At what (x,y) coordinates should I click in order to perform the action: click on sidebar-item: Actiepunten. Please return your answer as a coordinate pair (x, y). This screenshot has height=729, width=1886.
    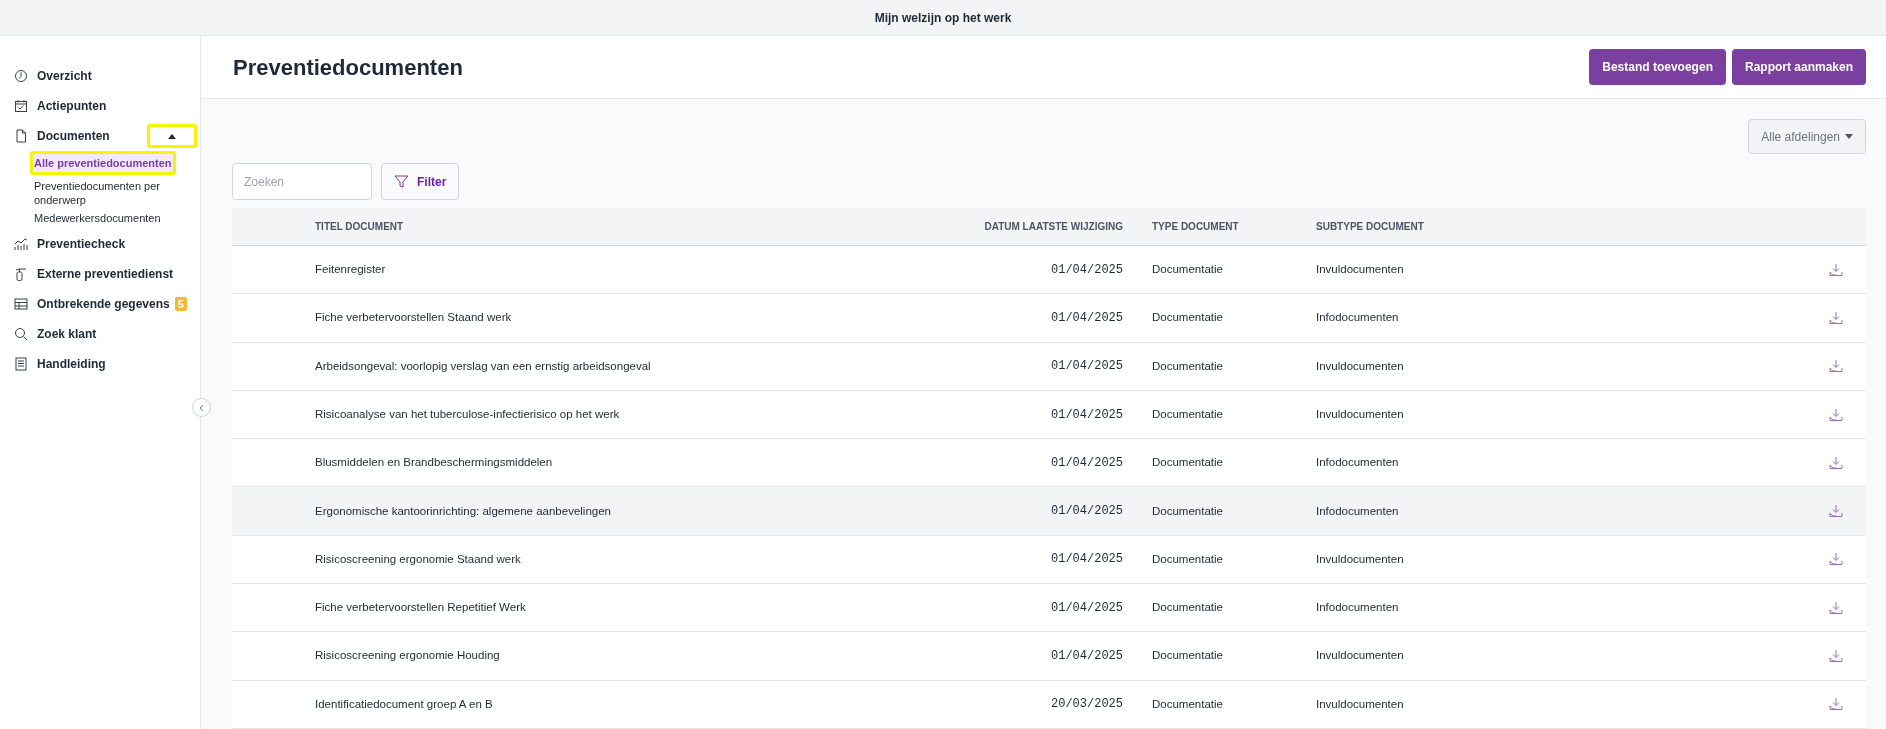
    Looking at the image, I should click on (60, 106).